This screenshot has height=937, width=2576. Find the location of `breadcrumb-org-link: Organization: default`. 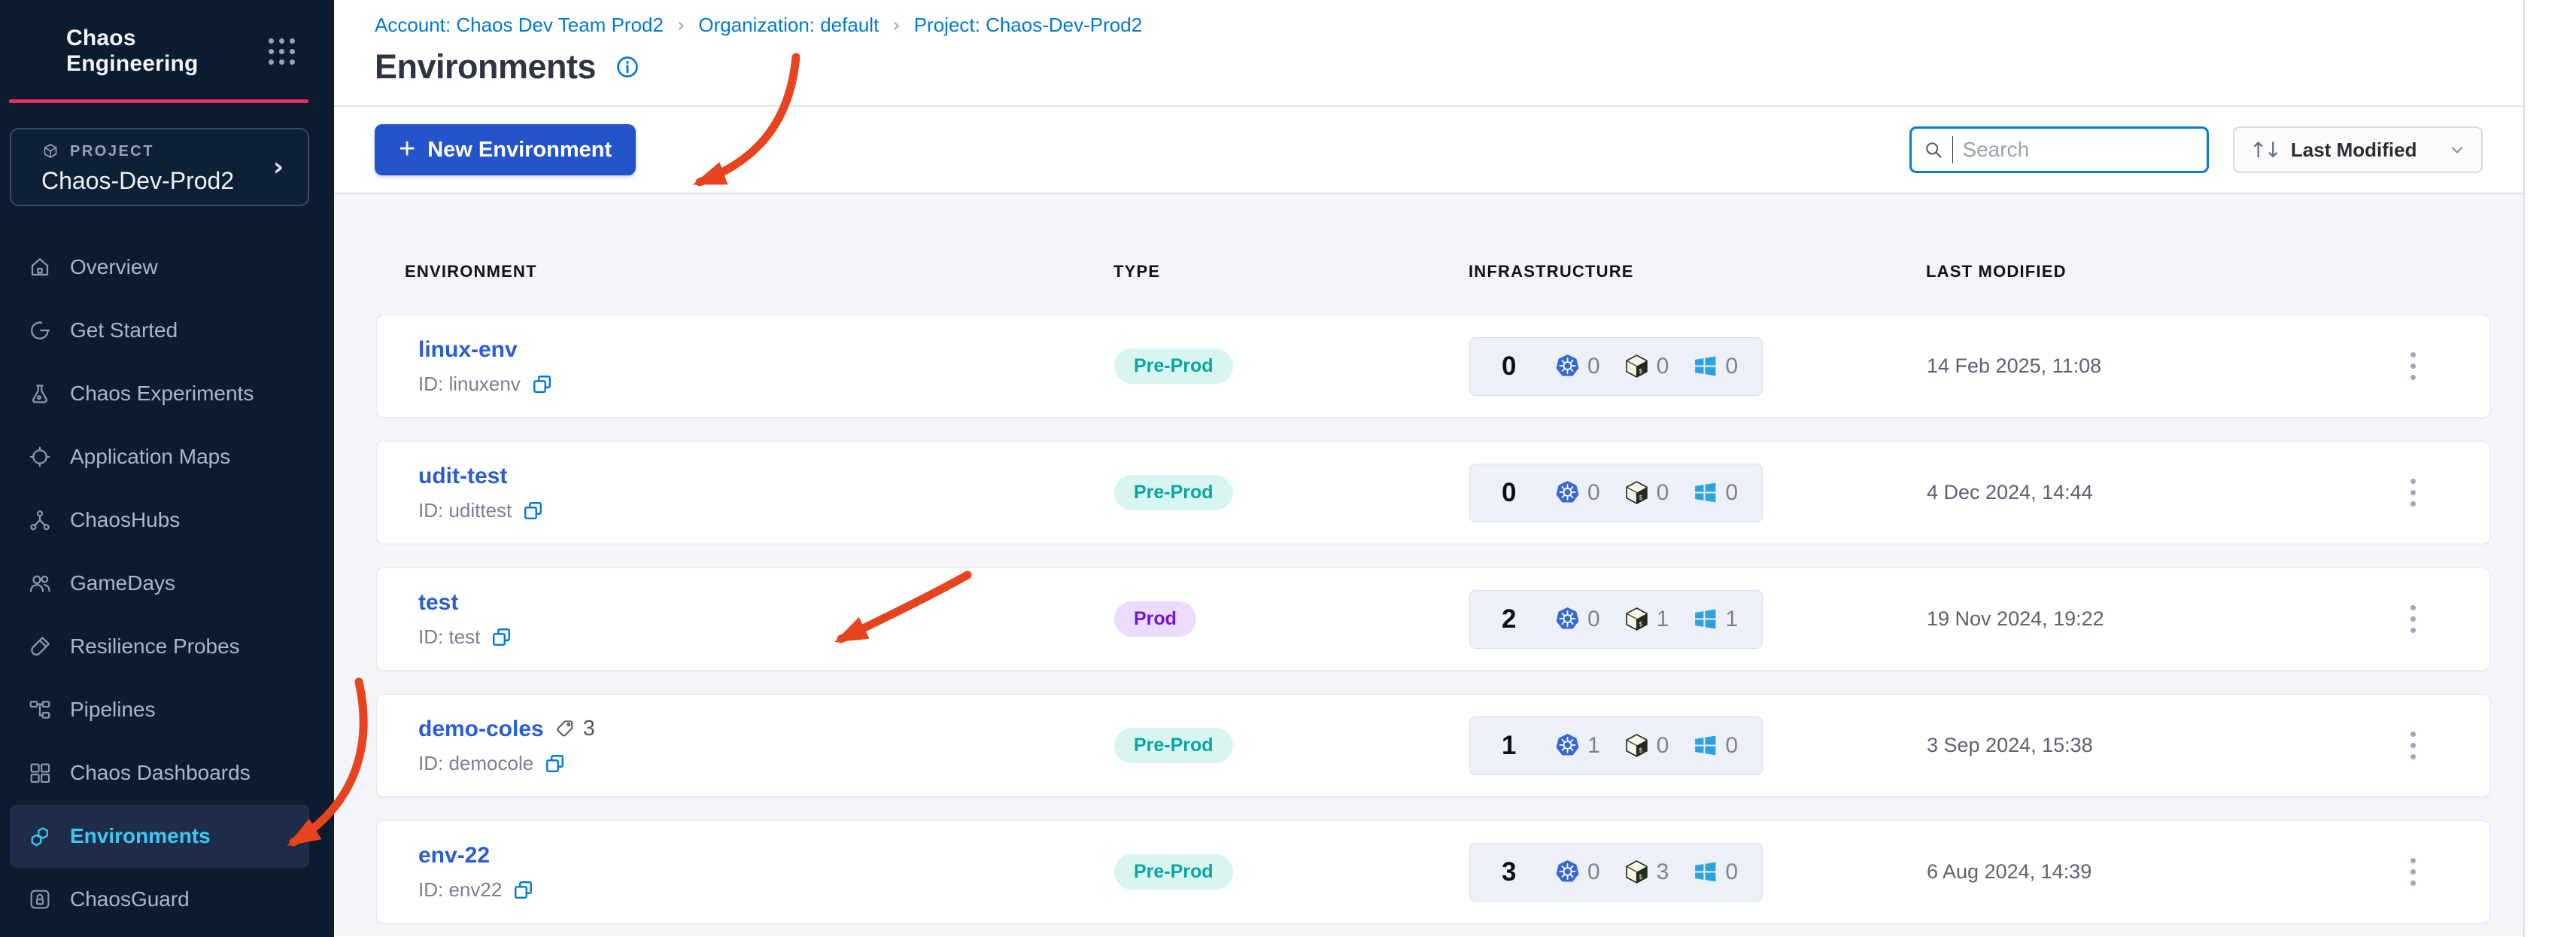

breadcrumb-org-link: Organization: default is located at coordinates (788, 25).